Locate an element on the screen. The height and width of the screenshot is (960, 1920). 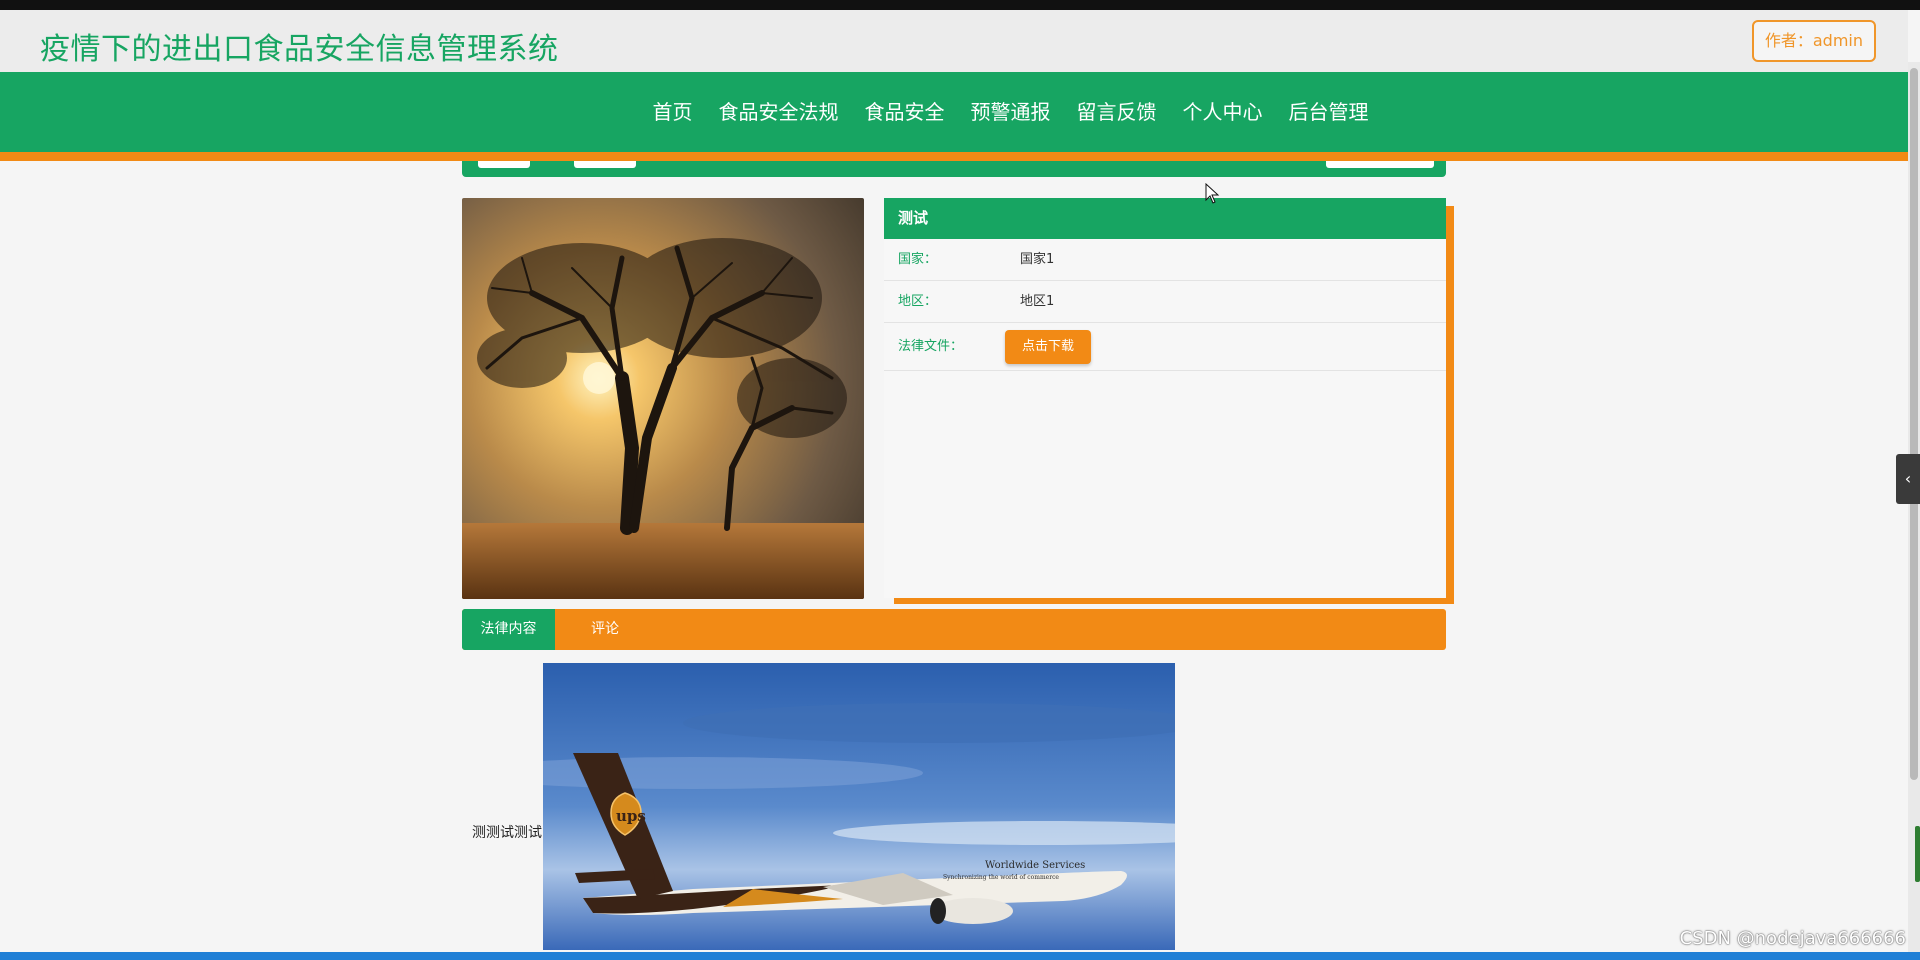
info-row-country: 国家： 国家1 is located at coordinates (1165, 260).